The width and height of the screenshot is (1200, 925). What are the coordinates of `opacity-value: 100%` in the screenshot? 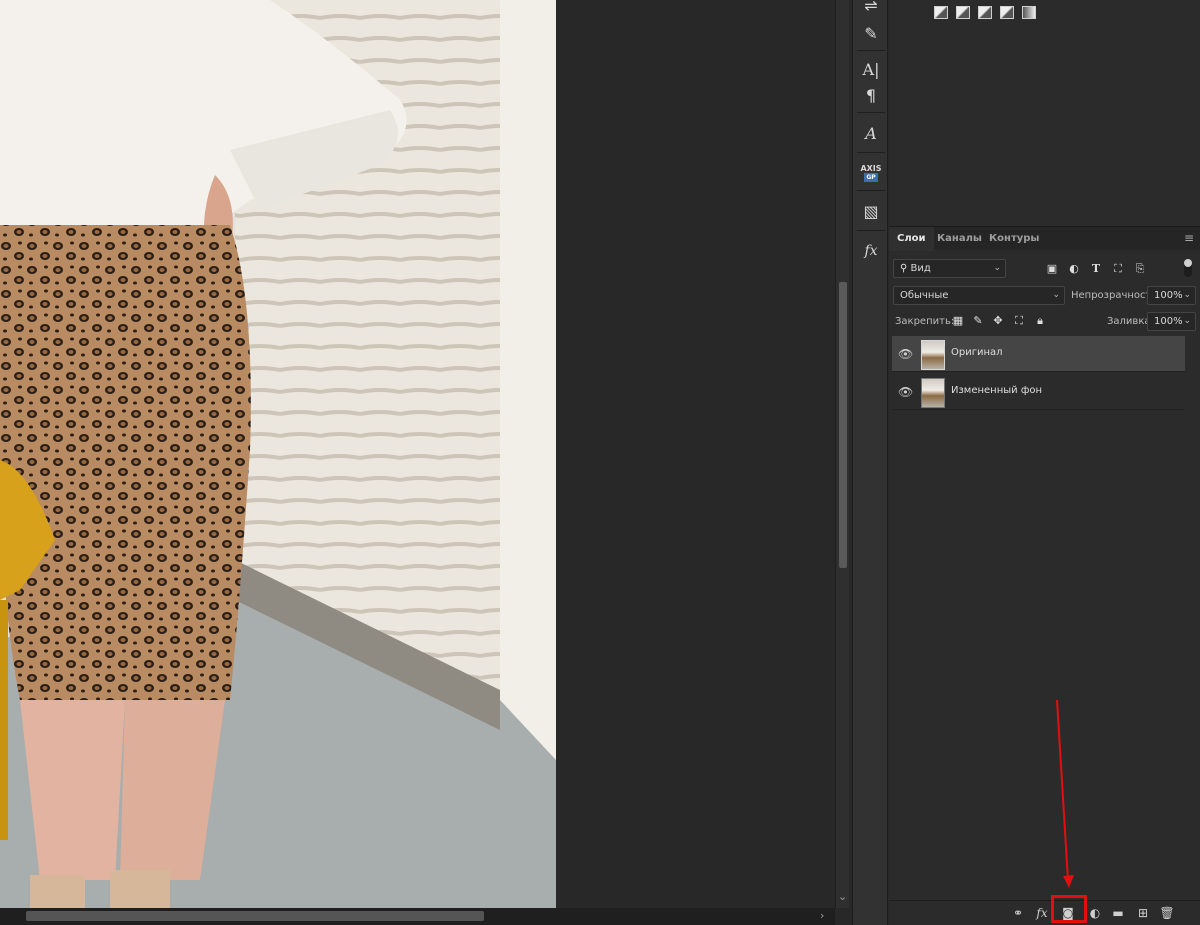 It's located at (1168, 295).